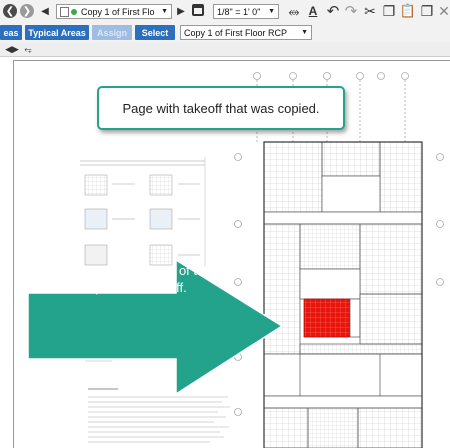  What do you see at coordinates (389, 11) in the screenshot?
I see `copy-icon: ❐` at bounding box center [389, 11].